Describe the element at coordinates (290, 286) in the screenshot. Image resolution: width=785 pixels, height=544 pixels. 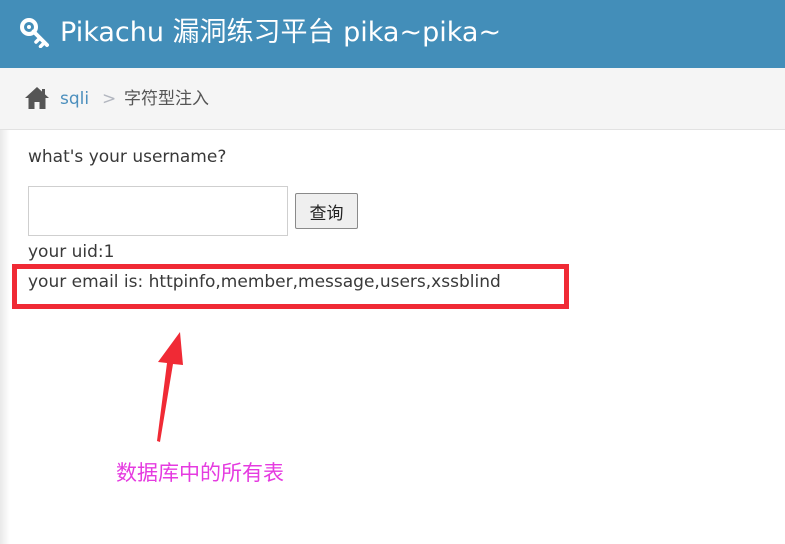
I see `highlight-box` at that location.